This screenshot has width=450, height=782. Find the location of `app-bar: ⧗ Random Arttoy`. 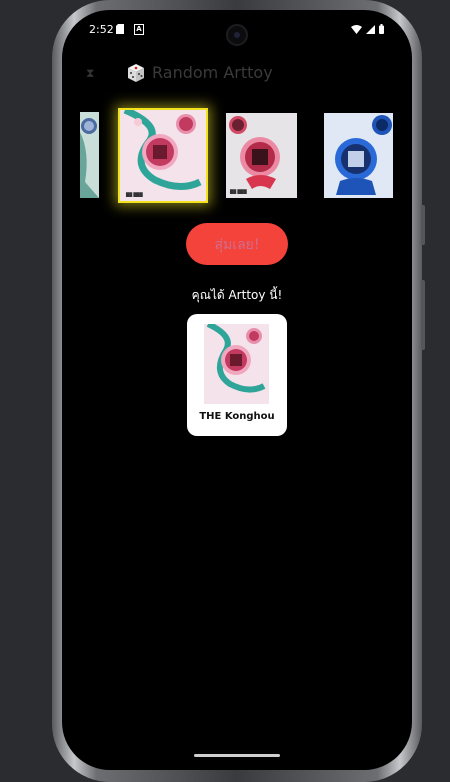

app-bar: ⧗ Random Arttoy is located at coordinates (237, 75).